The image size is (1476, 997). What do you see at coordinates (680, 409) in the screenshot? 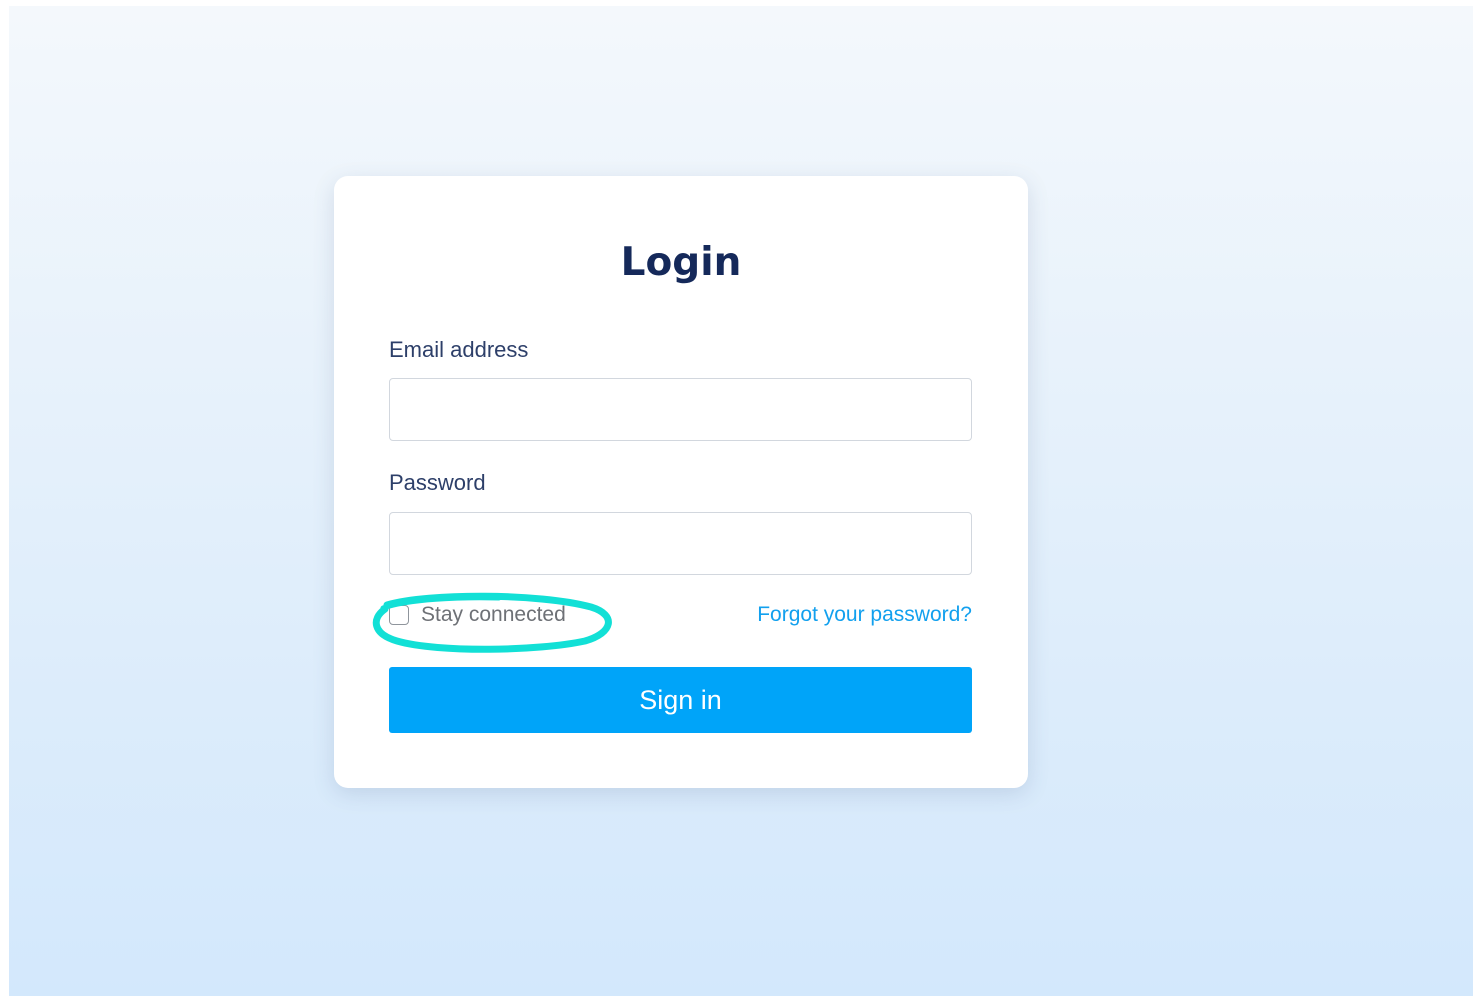
I see `email-field` at bounding box center [680, 409].